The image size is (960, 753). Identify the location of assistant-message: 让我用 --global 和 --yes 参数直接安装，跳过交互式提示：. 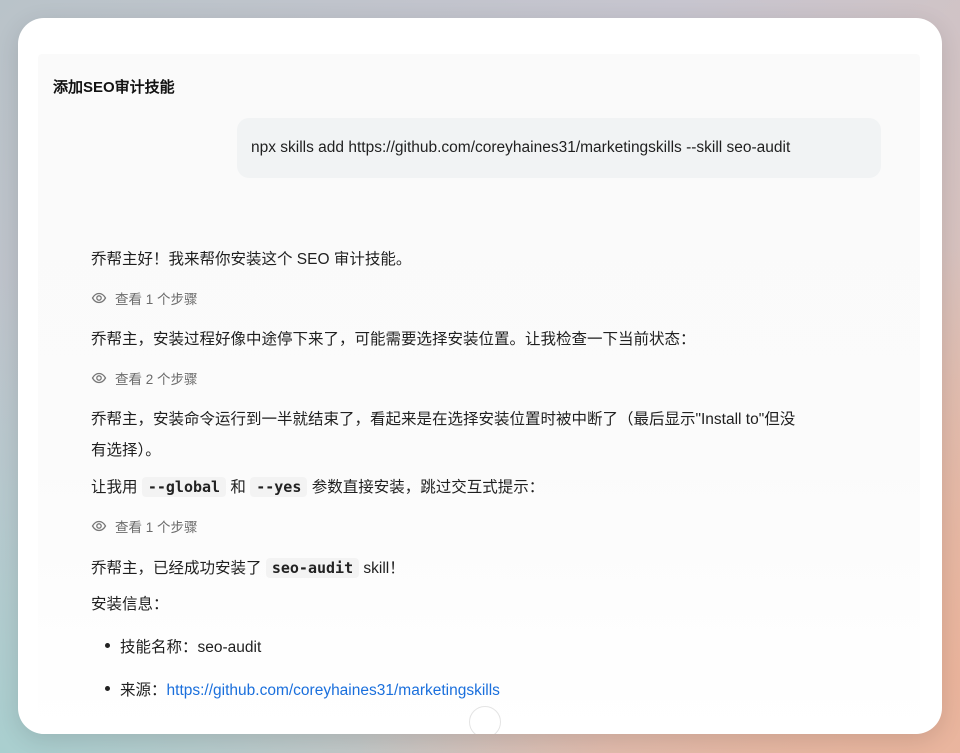
(317, 486).